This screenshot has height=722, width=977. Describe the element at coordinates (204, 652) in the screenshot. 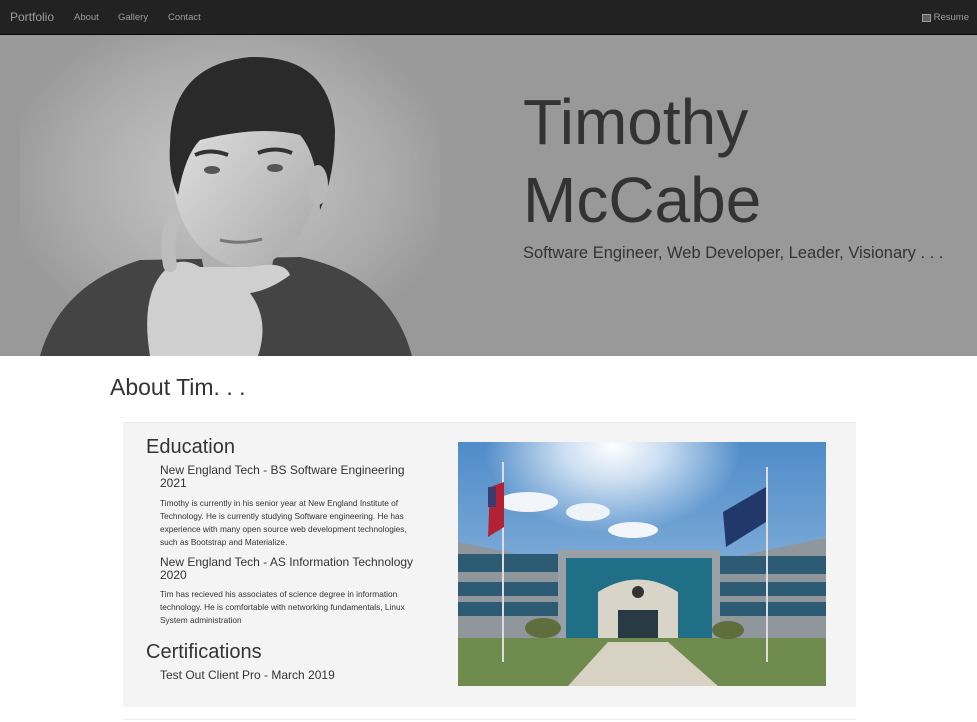

I see `certifications-title: Certifications` at that location.